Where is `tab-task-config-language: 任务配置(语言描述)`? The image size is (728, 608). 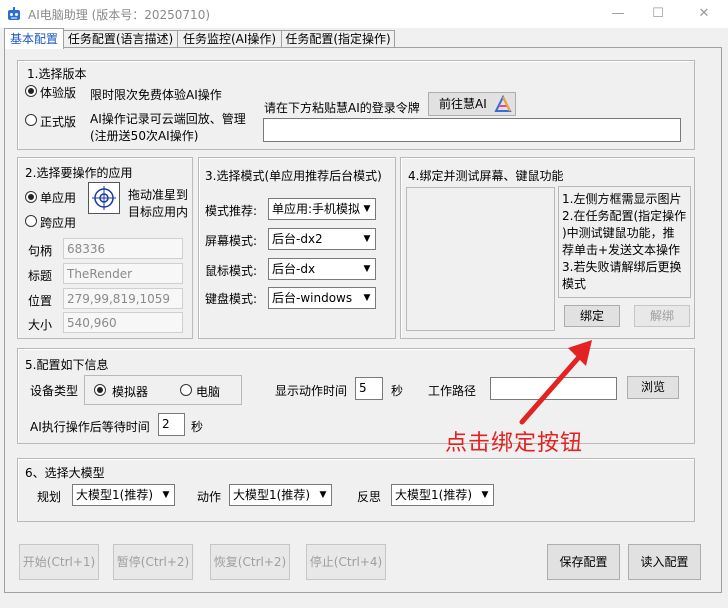 tab-task-config-language: 任务配置(语言描述) is located at coordinates (120, 39).